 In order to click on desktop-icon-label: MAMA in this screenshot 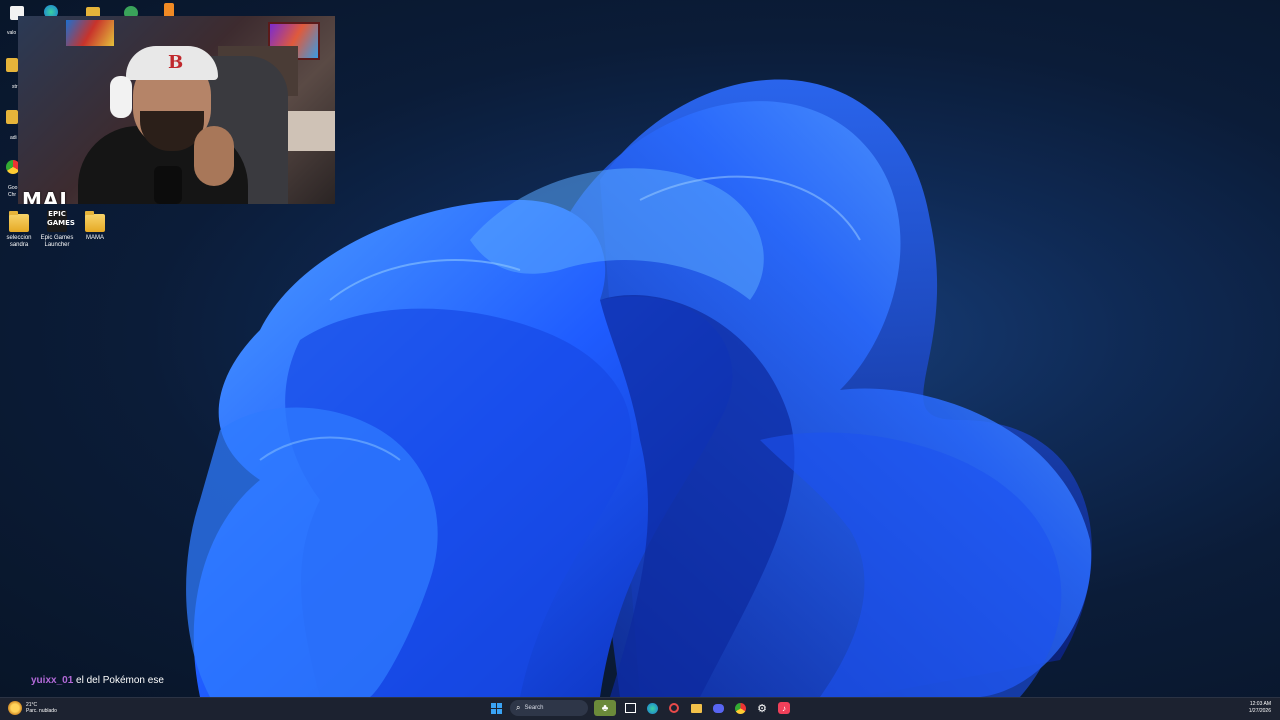, I will do `click(95, 238)`.